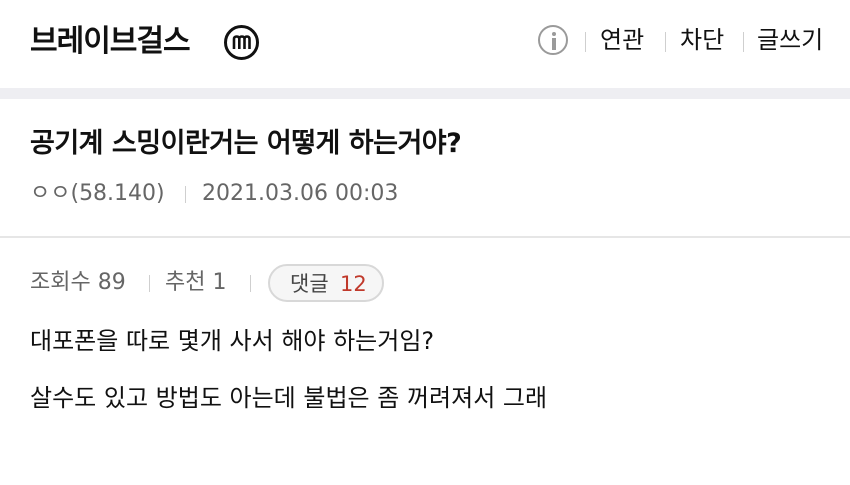 The image size is (850, 485). What do you see at coordinates (289, 398) in the screenshot?
I see `post-body-line: 살수도 있고 방법도 아는데 불법은 좀 꺼려져서 그래` at bounding box center [289, 398].